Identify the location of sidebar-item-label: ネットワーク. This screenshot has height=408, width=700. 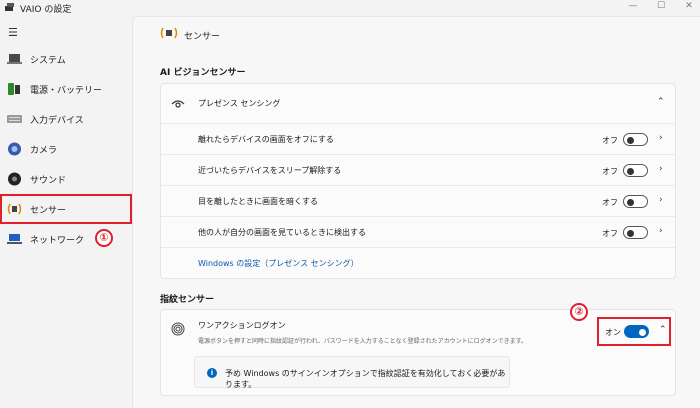
(57, 240).